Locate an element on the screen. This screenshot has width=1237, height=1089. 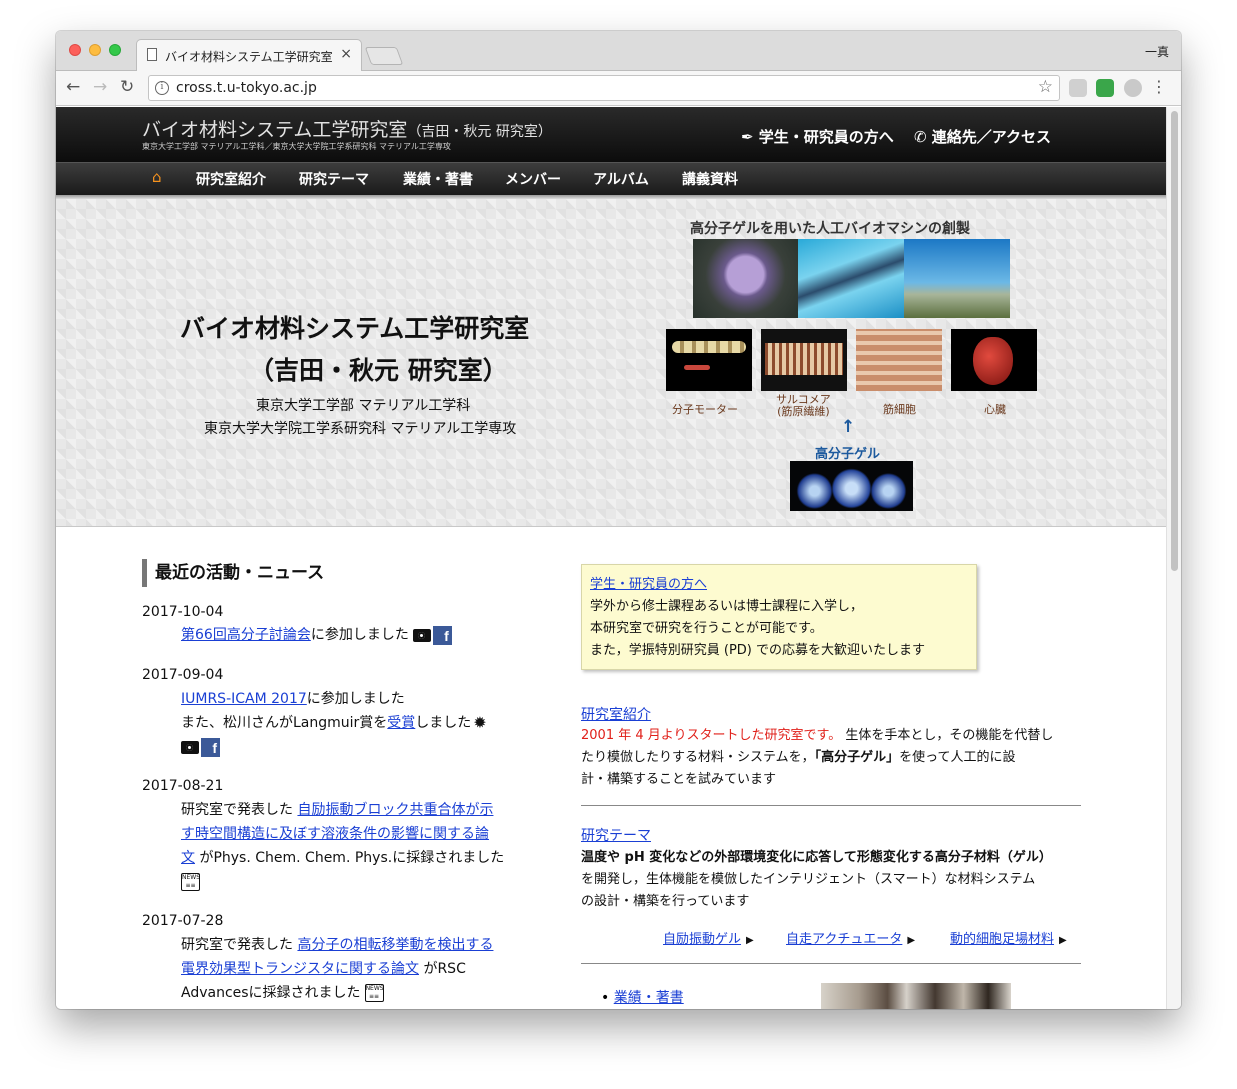
news-item: IUMRS-ICAM 2017に参加しました is located at coordinates (293, 699).